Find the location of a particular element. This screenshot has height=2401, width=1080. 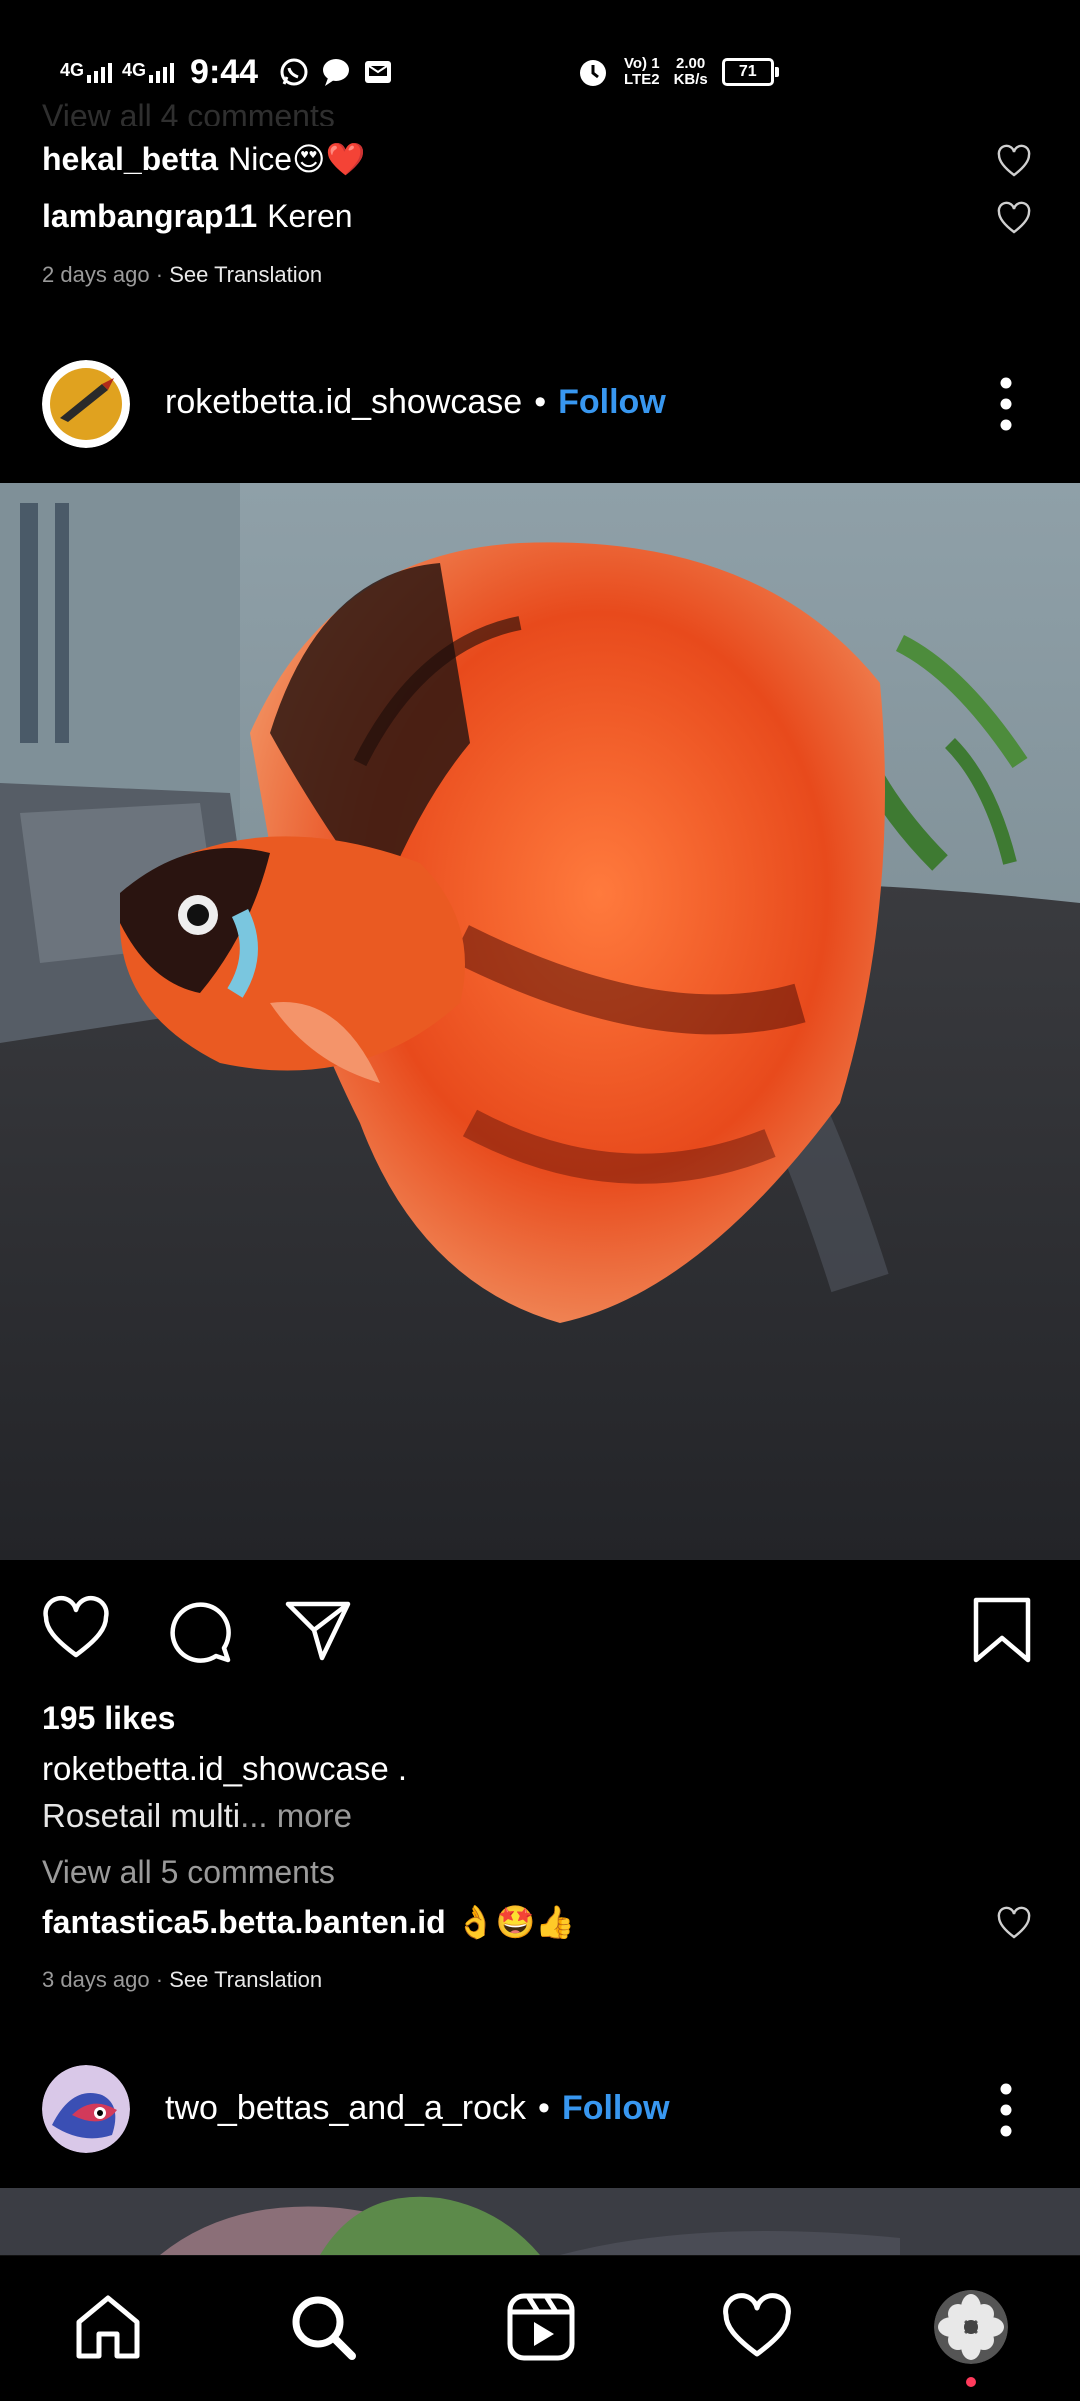

notification-dot is located at coordinates (971, 2382).